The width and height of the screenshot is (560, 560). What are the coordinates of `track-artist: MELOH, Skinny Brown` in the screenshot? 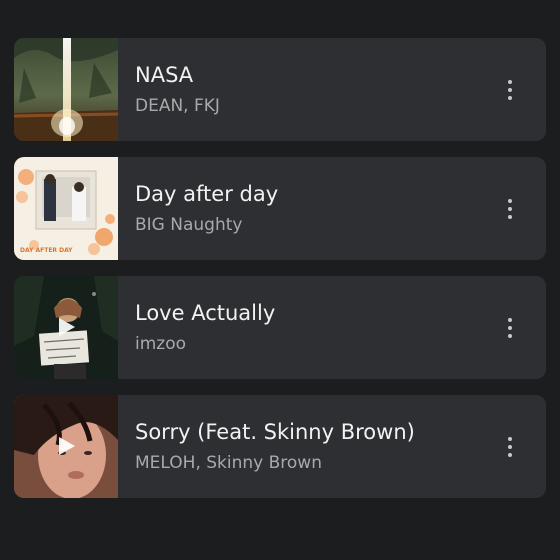 It's located at (228, 463).